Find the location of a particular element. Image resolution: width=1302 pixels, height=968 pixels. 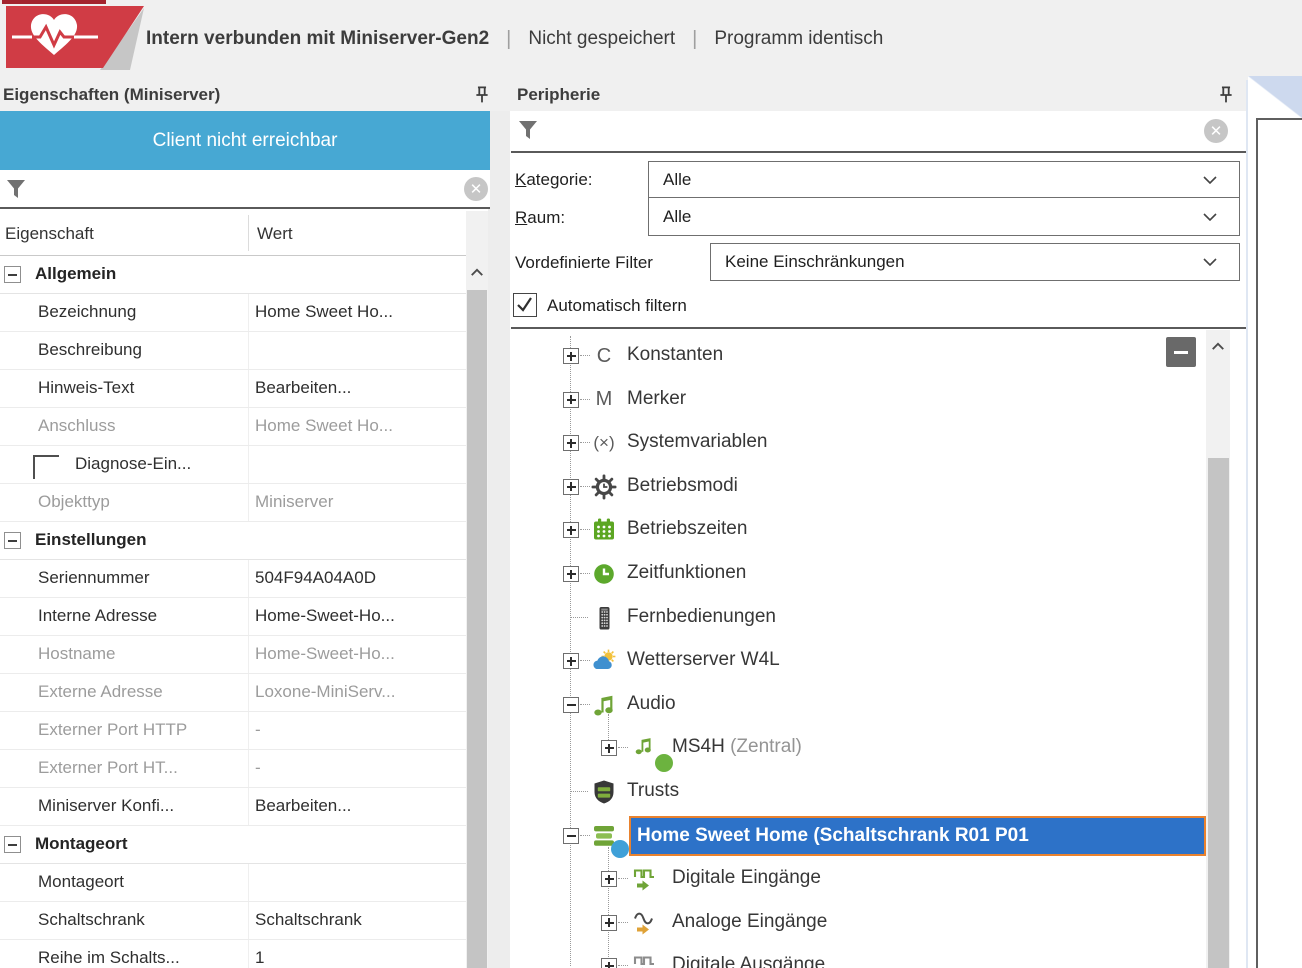

peripherie-panel-title: Peripherie is located at coordinates (559, 94).